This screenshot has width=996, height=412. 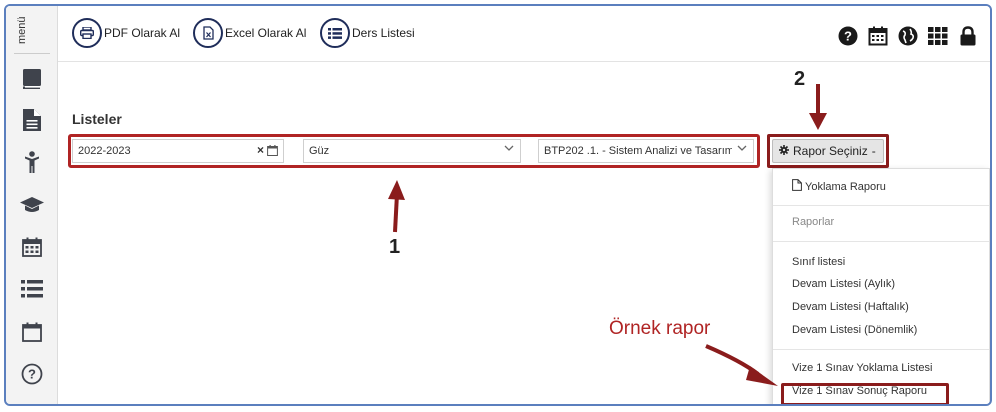 I want to click on attendance-report-item: Yoklama Raporu, so click(x=839, y=186).